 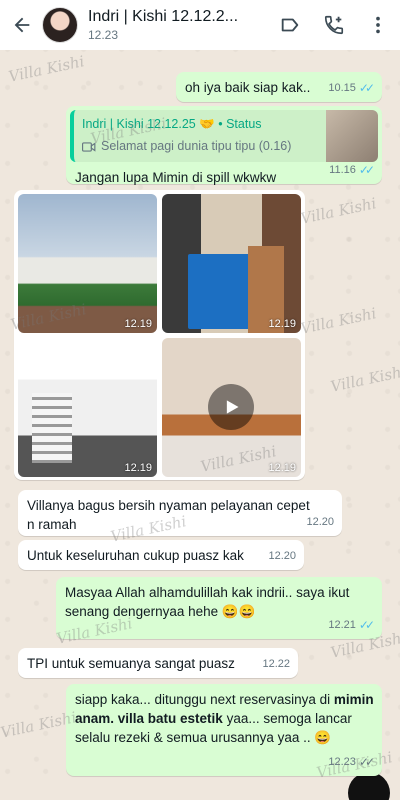 I want to click on message-incoming: TPI untuk semuanya sangat puasz 12.22, so click(x=158, y=663).